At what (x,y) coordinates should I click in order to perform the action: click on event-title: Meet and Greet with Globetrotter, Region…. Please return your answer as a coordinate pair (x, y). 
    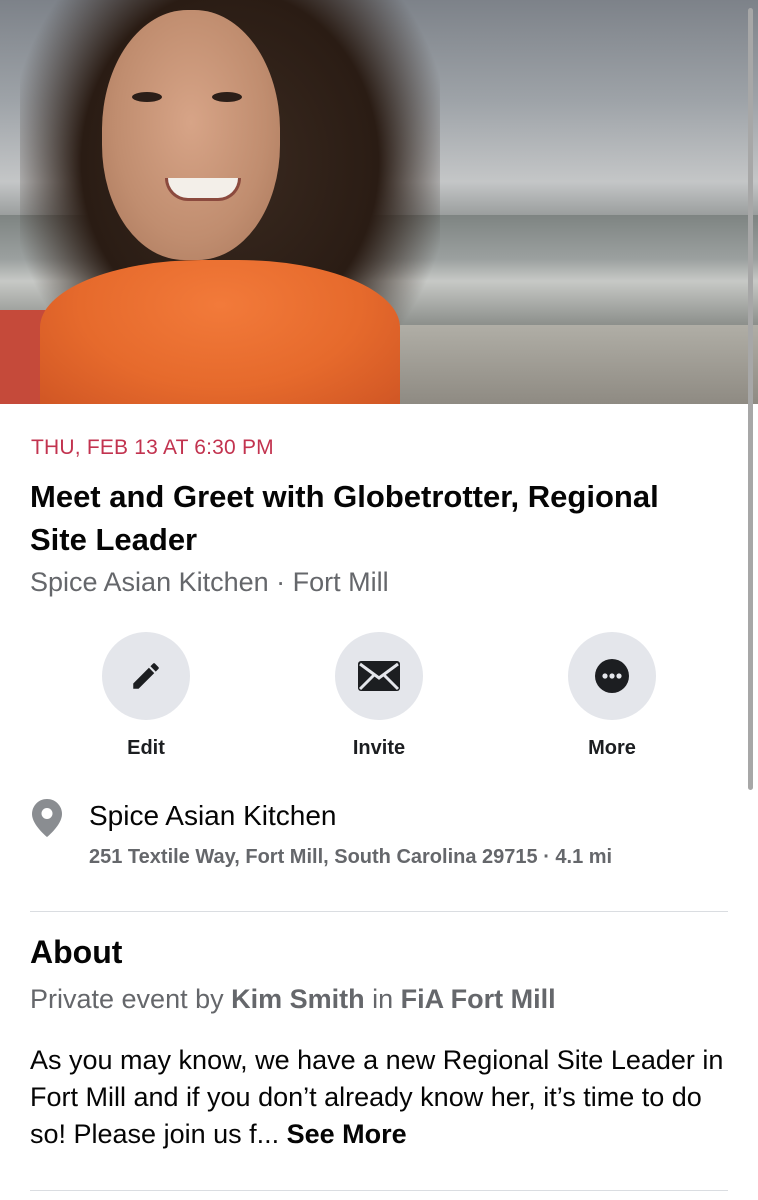
    Looking at the image, I should click on (344, 518).